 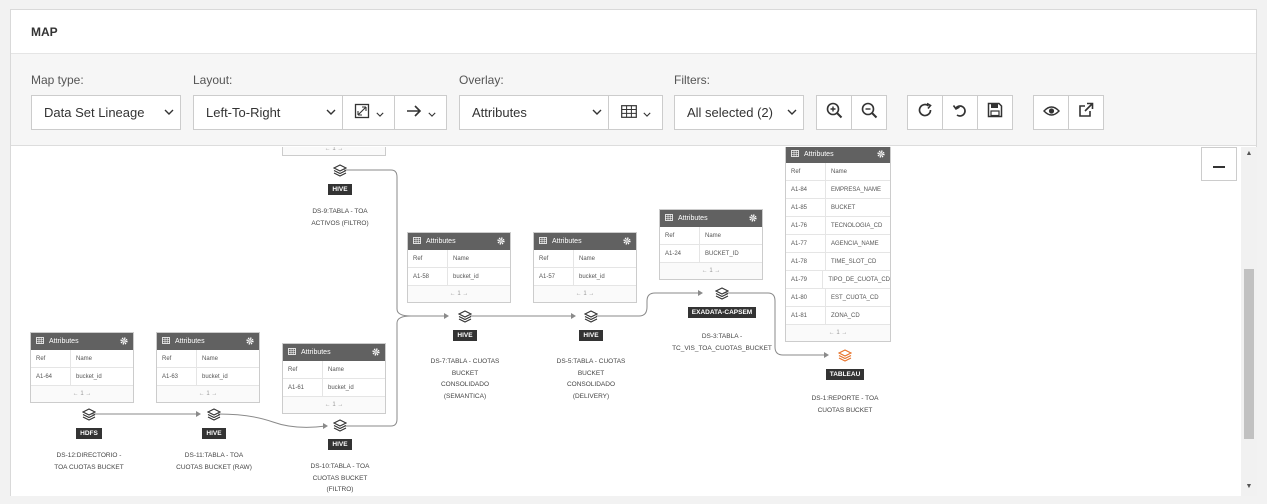 I want to click on fit-icon, so click(x=362, y=112).